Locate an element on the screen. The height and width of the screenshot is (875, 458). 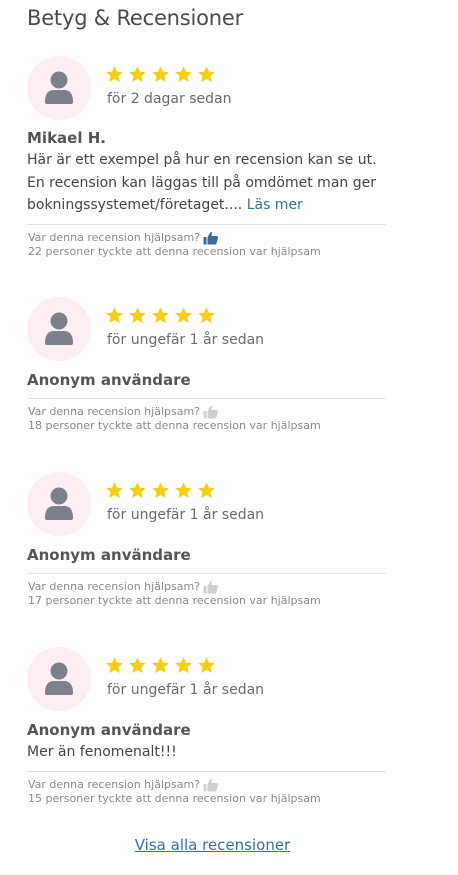
review-text: Mer än fenomenalt!!! is located at coordinates (102, 752).